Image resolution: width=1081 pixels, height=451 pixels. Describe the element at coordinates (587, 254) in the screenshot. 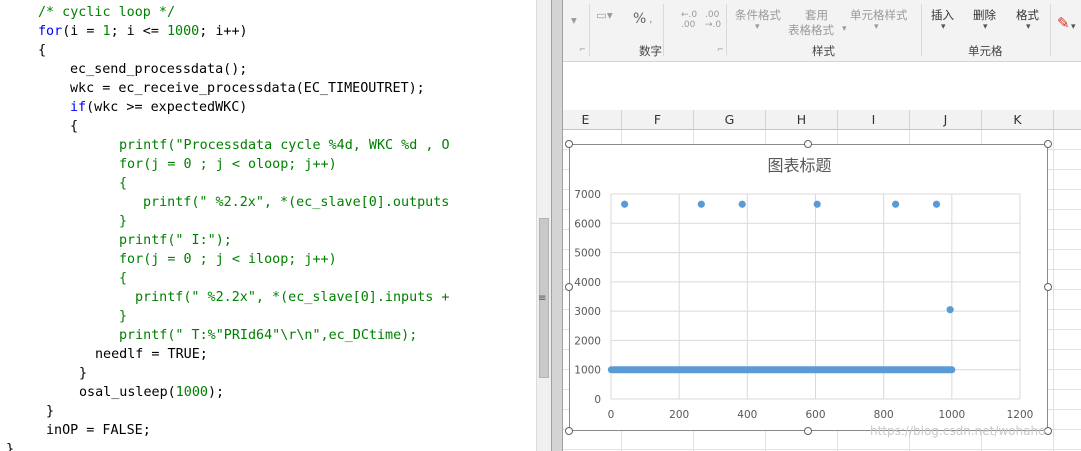

I see `y-tick-label: 5000` at that location.